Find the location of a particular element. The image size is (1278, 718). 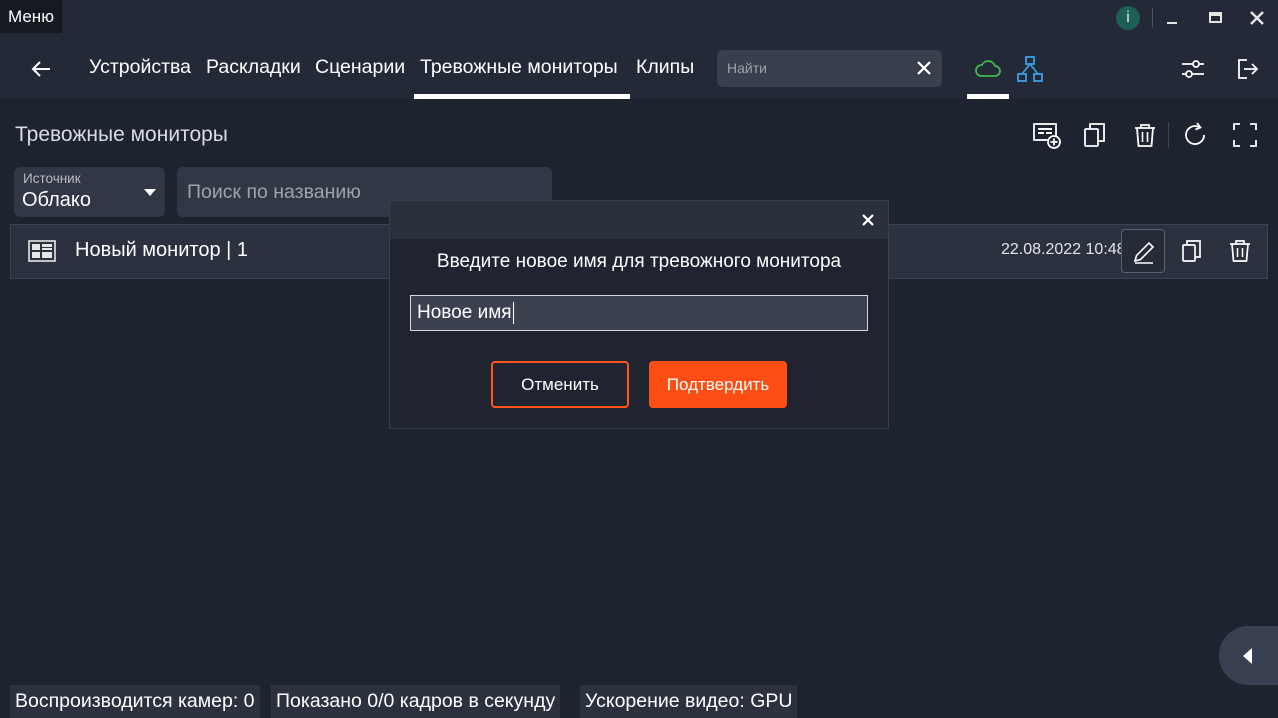

status-cameras: Воспроизводится камер: 0 is located at coordinates (135, 701).